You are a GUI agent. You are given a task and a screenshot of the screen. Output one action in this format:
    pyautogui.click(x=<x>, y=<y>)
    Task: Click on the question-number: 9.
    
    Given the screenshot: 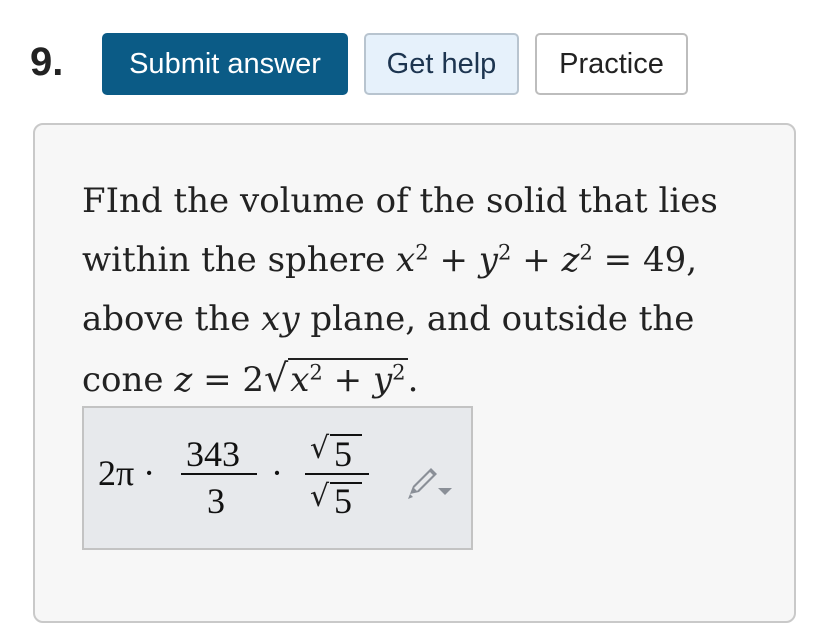 What is the action you would take?
    pyautogui.click(x=47, y=62)
    